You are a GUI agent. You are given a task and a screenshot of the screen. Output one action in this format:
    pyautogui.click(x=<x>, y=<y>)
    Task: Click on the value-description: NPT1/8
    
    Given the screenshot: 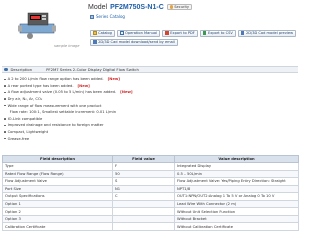 What is the action you would take?
    pyautogui.click(x=236, y=189)
    